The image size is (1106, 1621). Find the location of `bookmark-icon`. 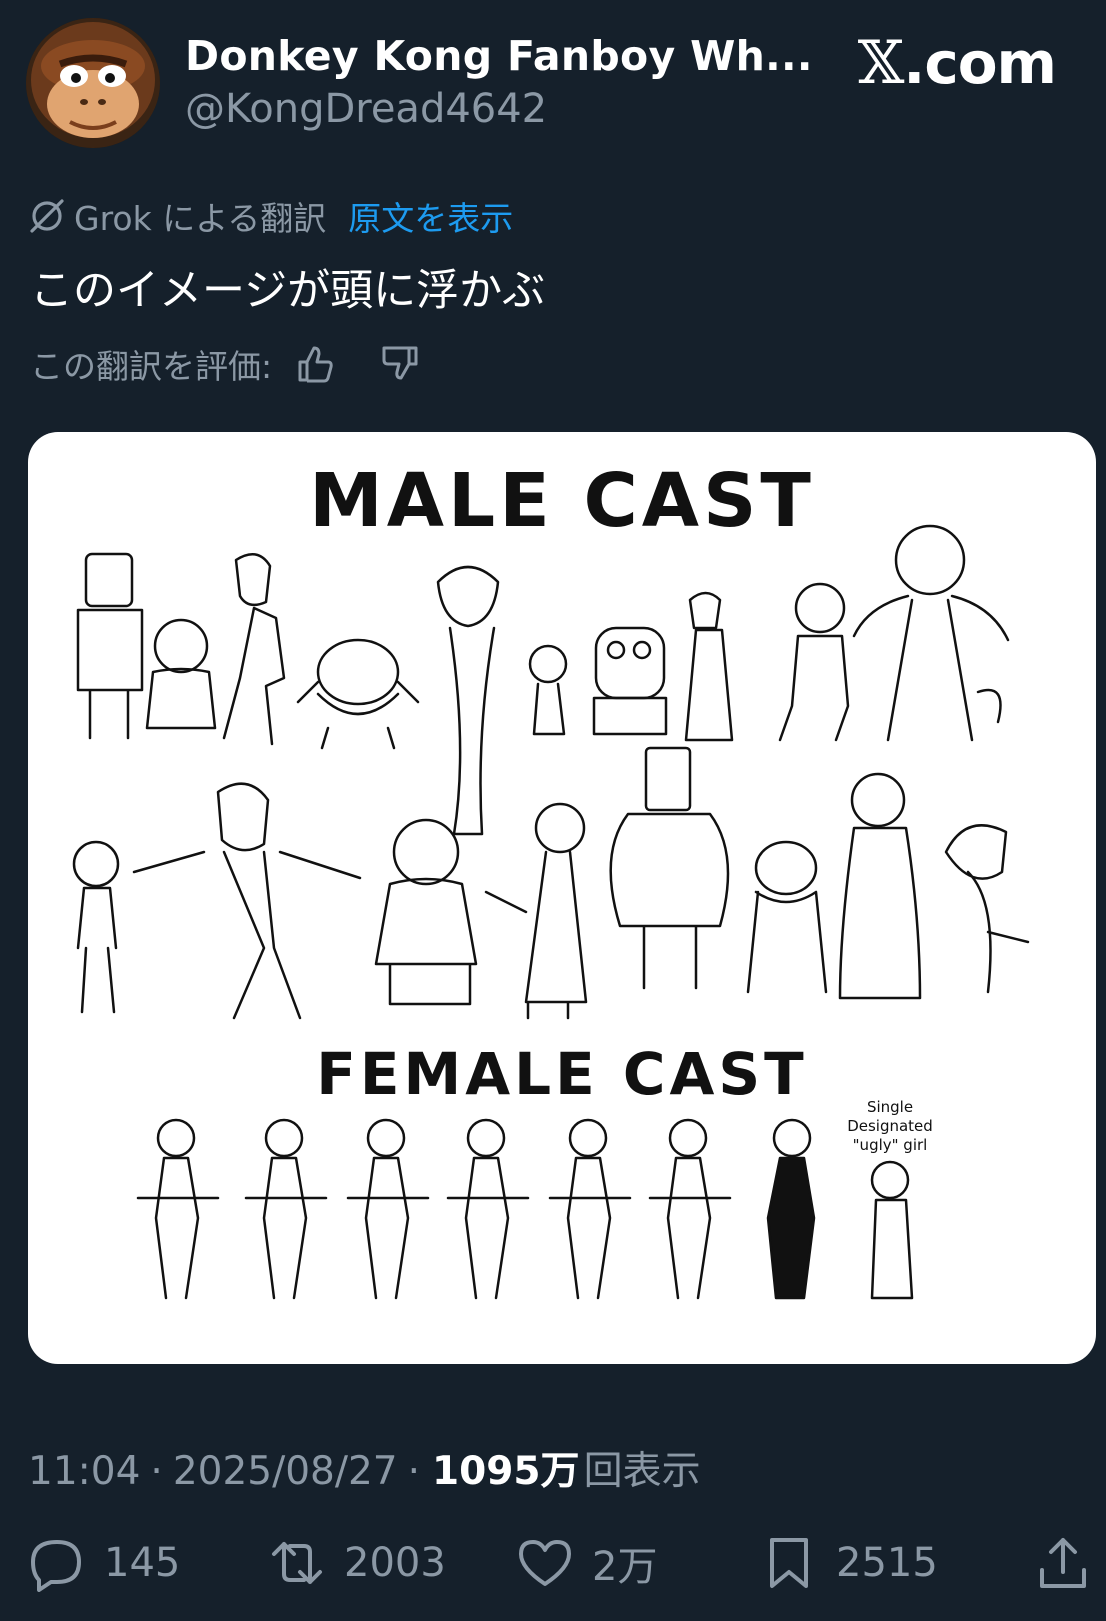

bookmark-icon is located at coordinates (789, 1563).